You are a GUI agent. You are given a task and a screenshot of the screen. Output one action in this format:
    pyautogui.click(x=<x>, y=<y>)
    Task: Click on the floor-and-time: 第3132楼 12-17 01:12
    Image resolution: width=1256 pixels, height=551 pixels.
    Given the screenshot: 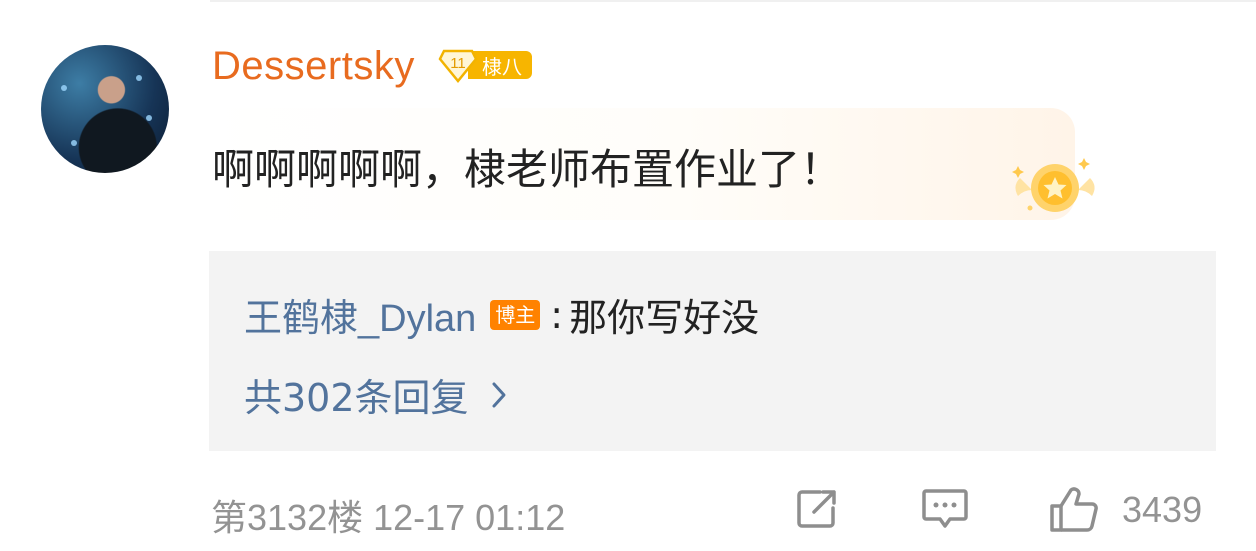 What is the action you would take?
    pyautogui.click(x=388, y=517)
    